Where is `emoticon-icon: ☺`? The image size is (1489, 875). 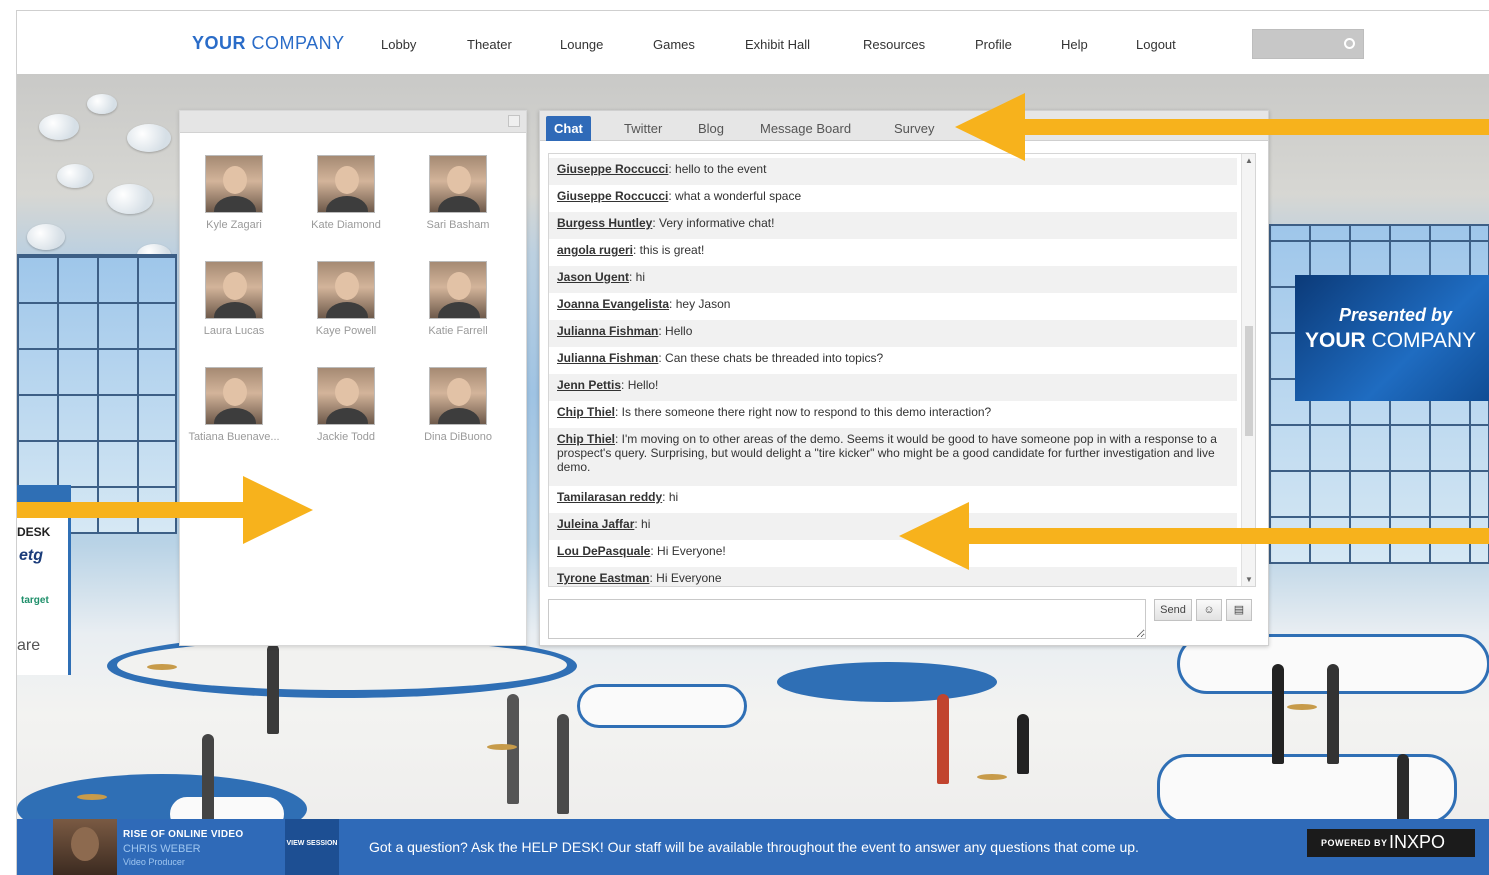
emoticon-icon: ☺ is located at coordinates (1209, 610).